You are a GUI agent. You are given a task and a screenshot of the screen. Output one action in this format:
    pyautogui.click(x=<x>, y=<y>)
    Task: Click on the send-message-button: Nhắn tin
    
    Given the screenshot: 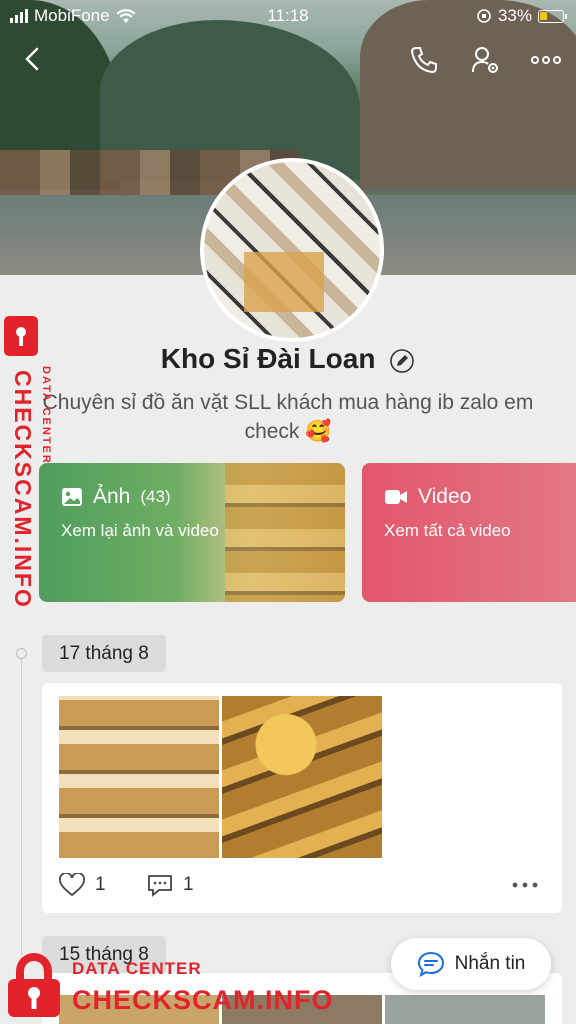 What is the action you would take?
    pyautogui.click(x=471, y=964)
    